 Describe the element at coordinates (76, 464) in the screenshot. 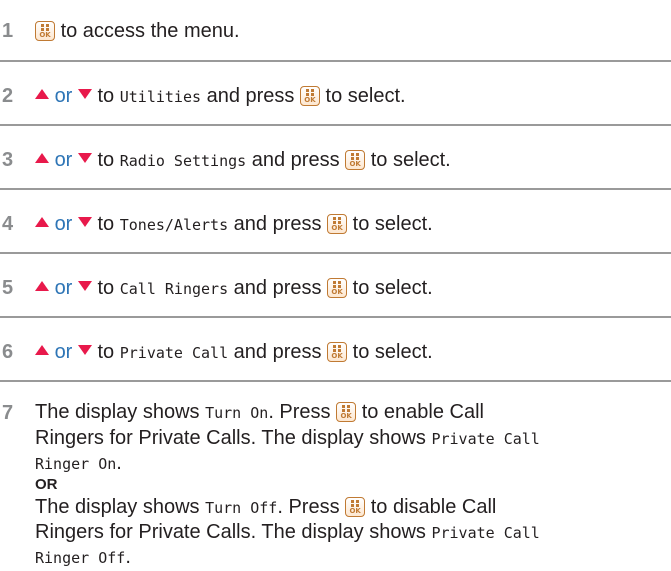

I see `display-text: Ringer On` at that location.